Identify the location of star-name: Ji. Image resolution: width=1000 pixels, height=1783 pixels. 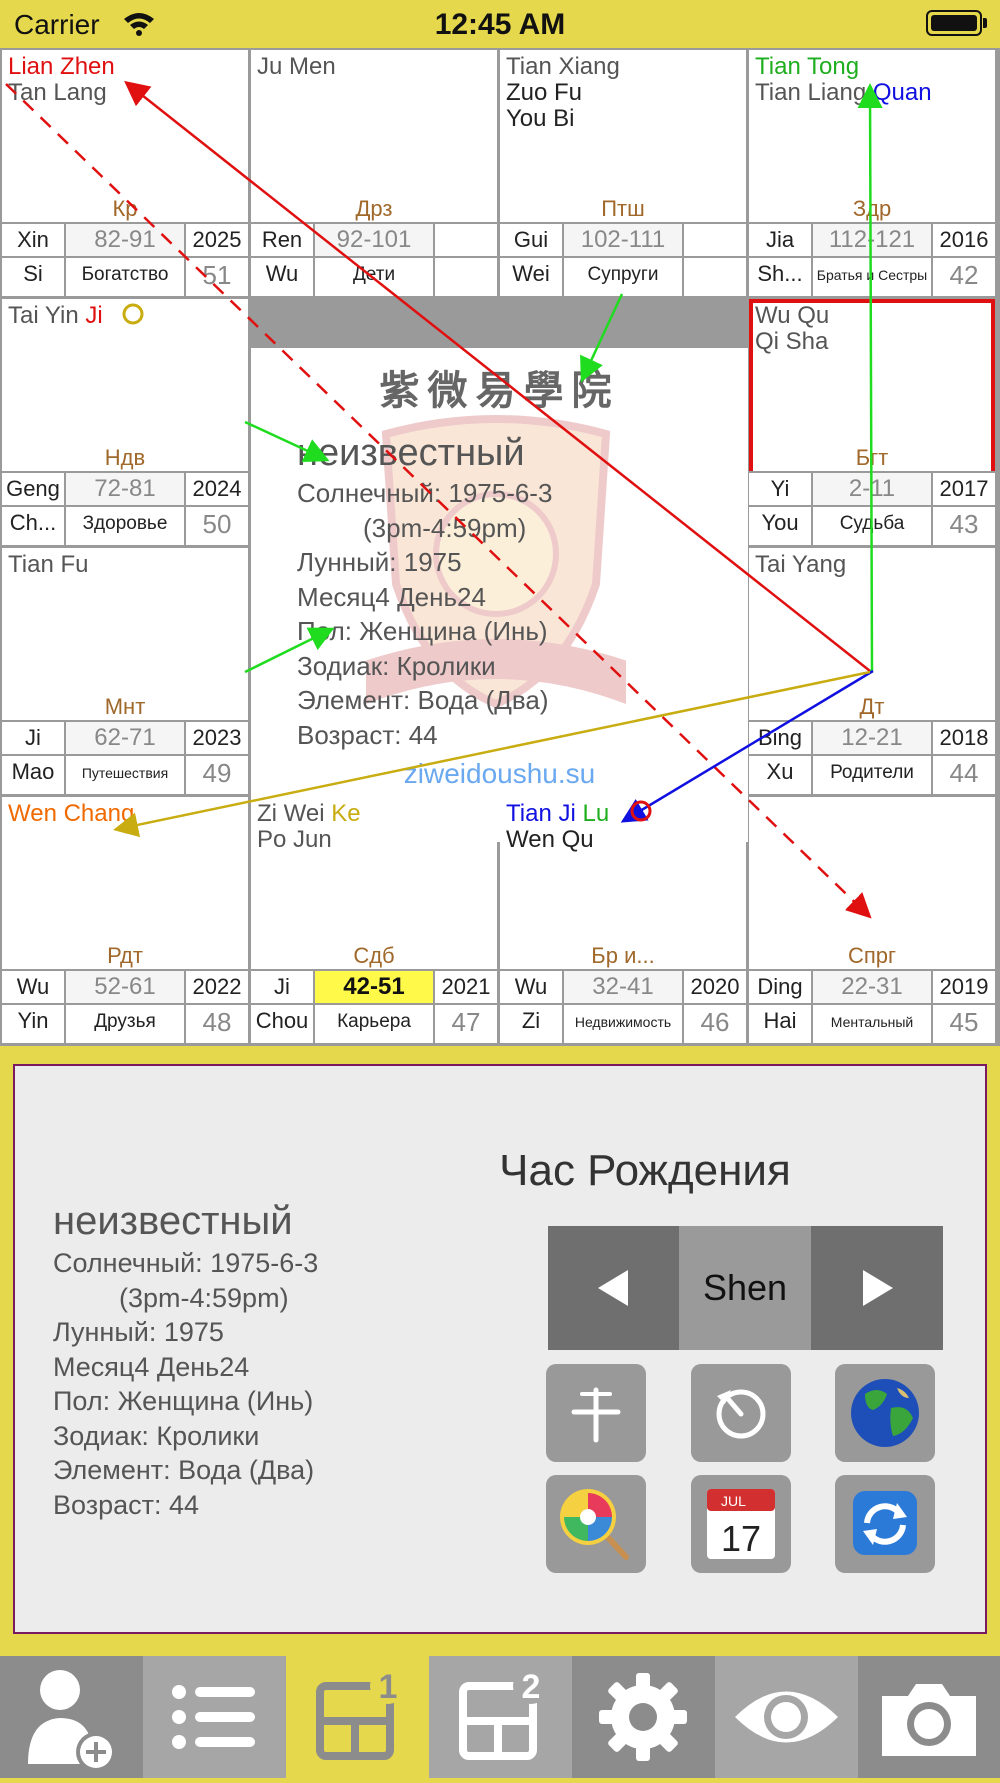
(94, 315).